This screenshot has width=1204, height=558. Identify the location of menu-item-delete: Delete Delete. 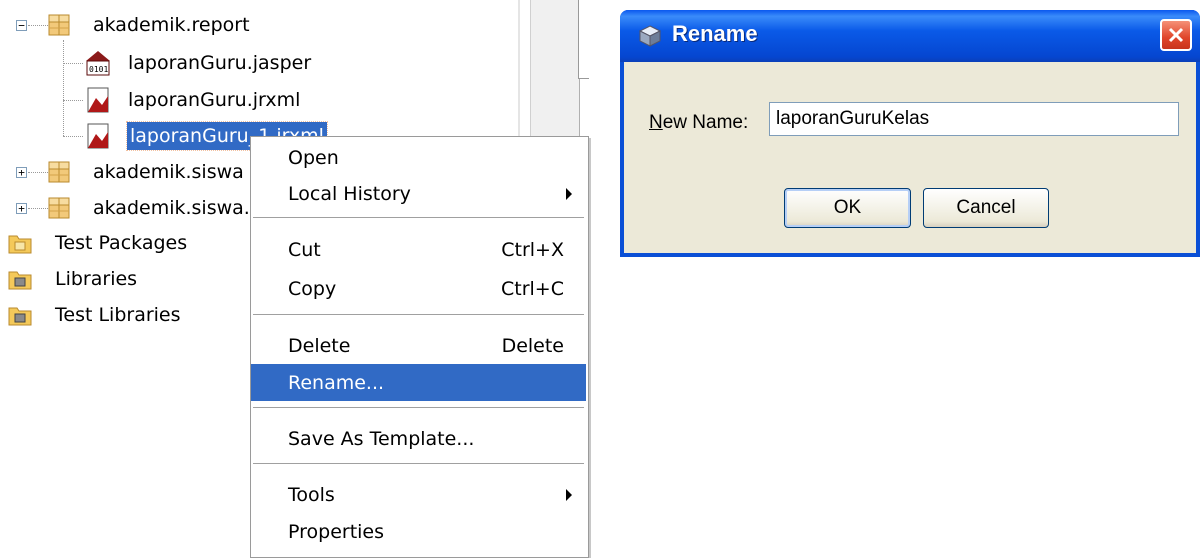
(418, 345).